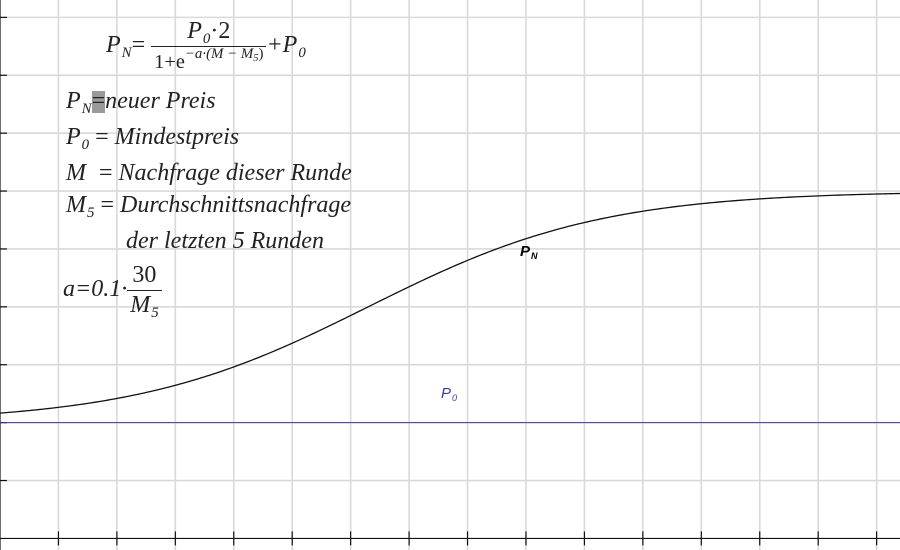  Describe the element at coordinates (140, 305) in the screenshot. I see `a-den-sym: M` at that location.